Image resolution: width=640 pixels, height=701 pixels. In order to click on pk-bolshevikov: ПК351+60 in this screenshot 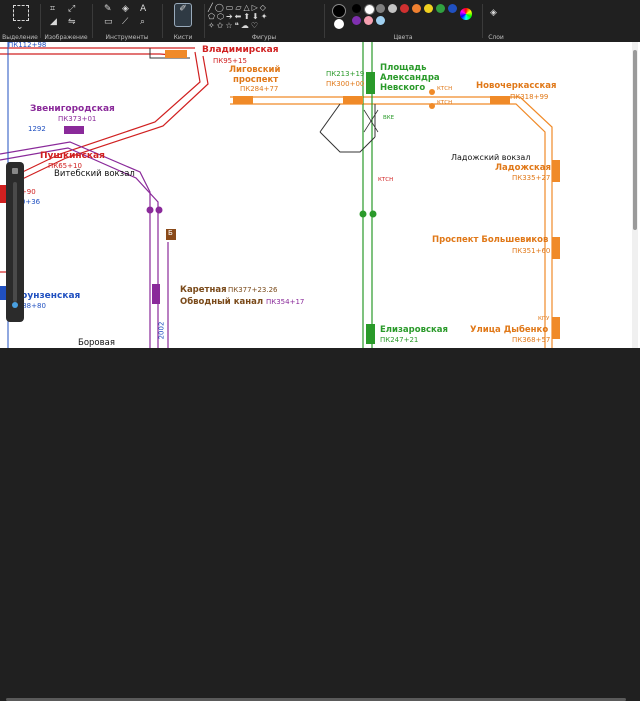, I will do `click(531, 251)`.